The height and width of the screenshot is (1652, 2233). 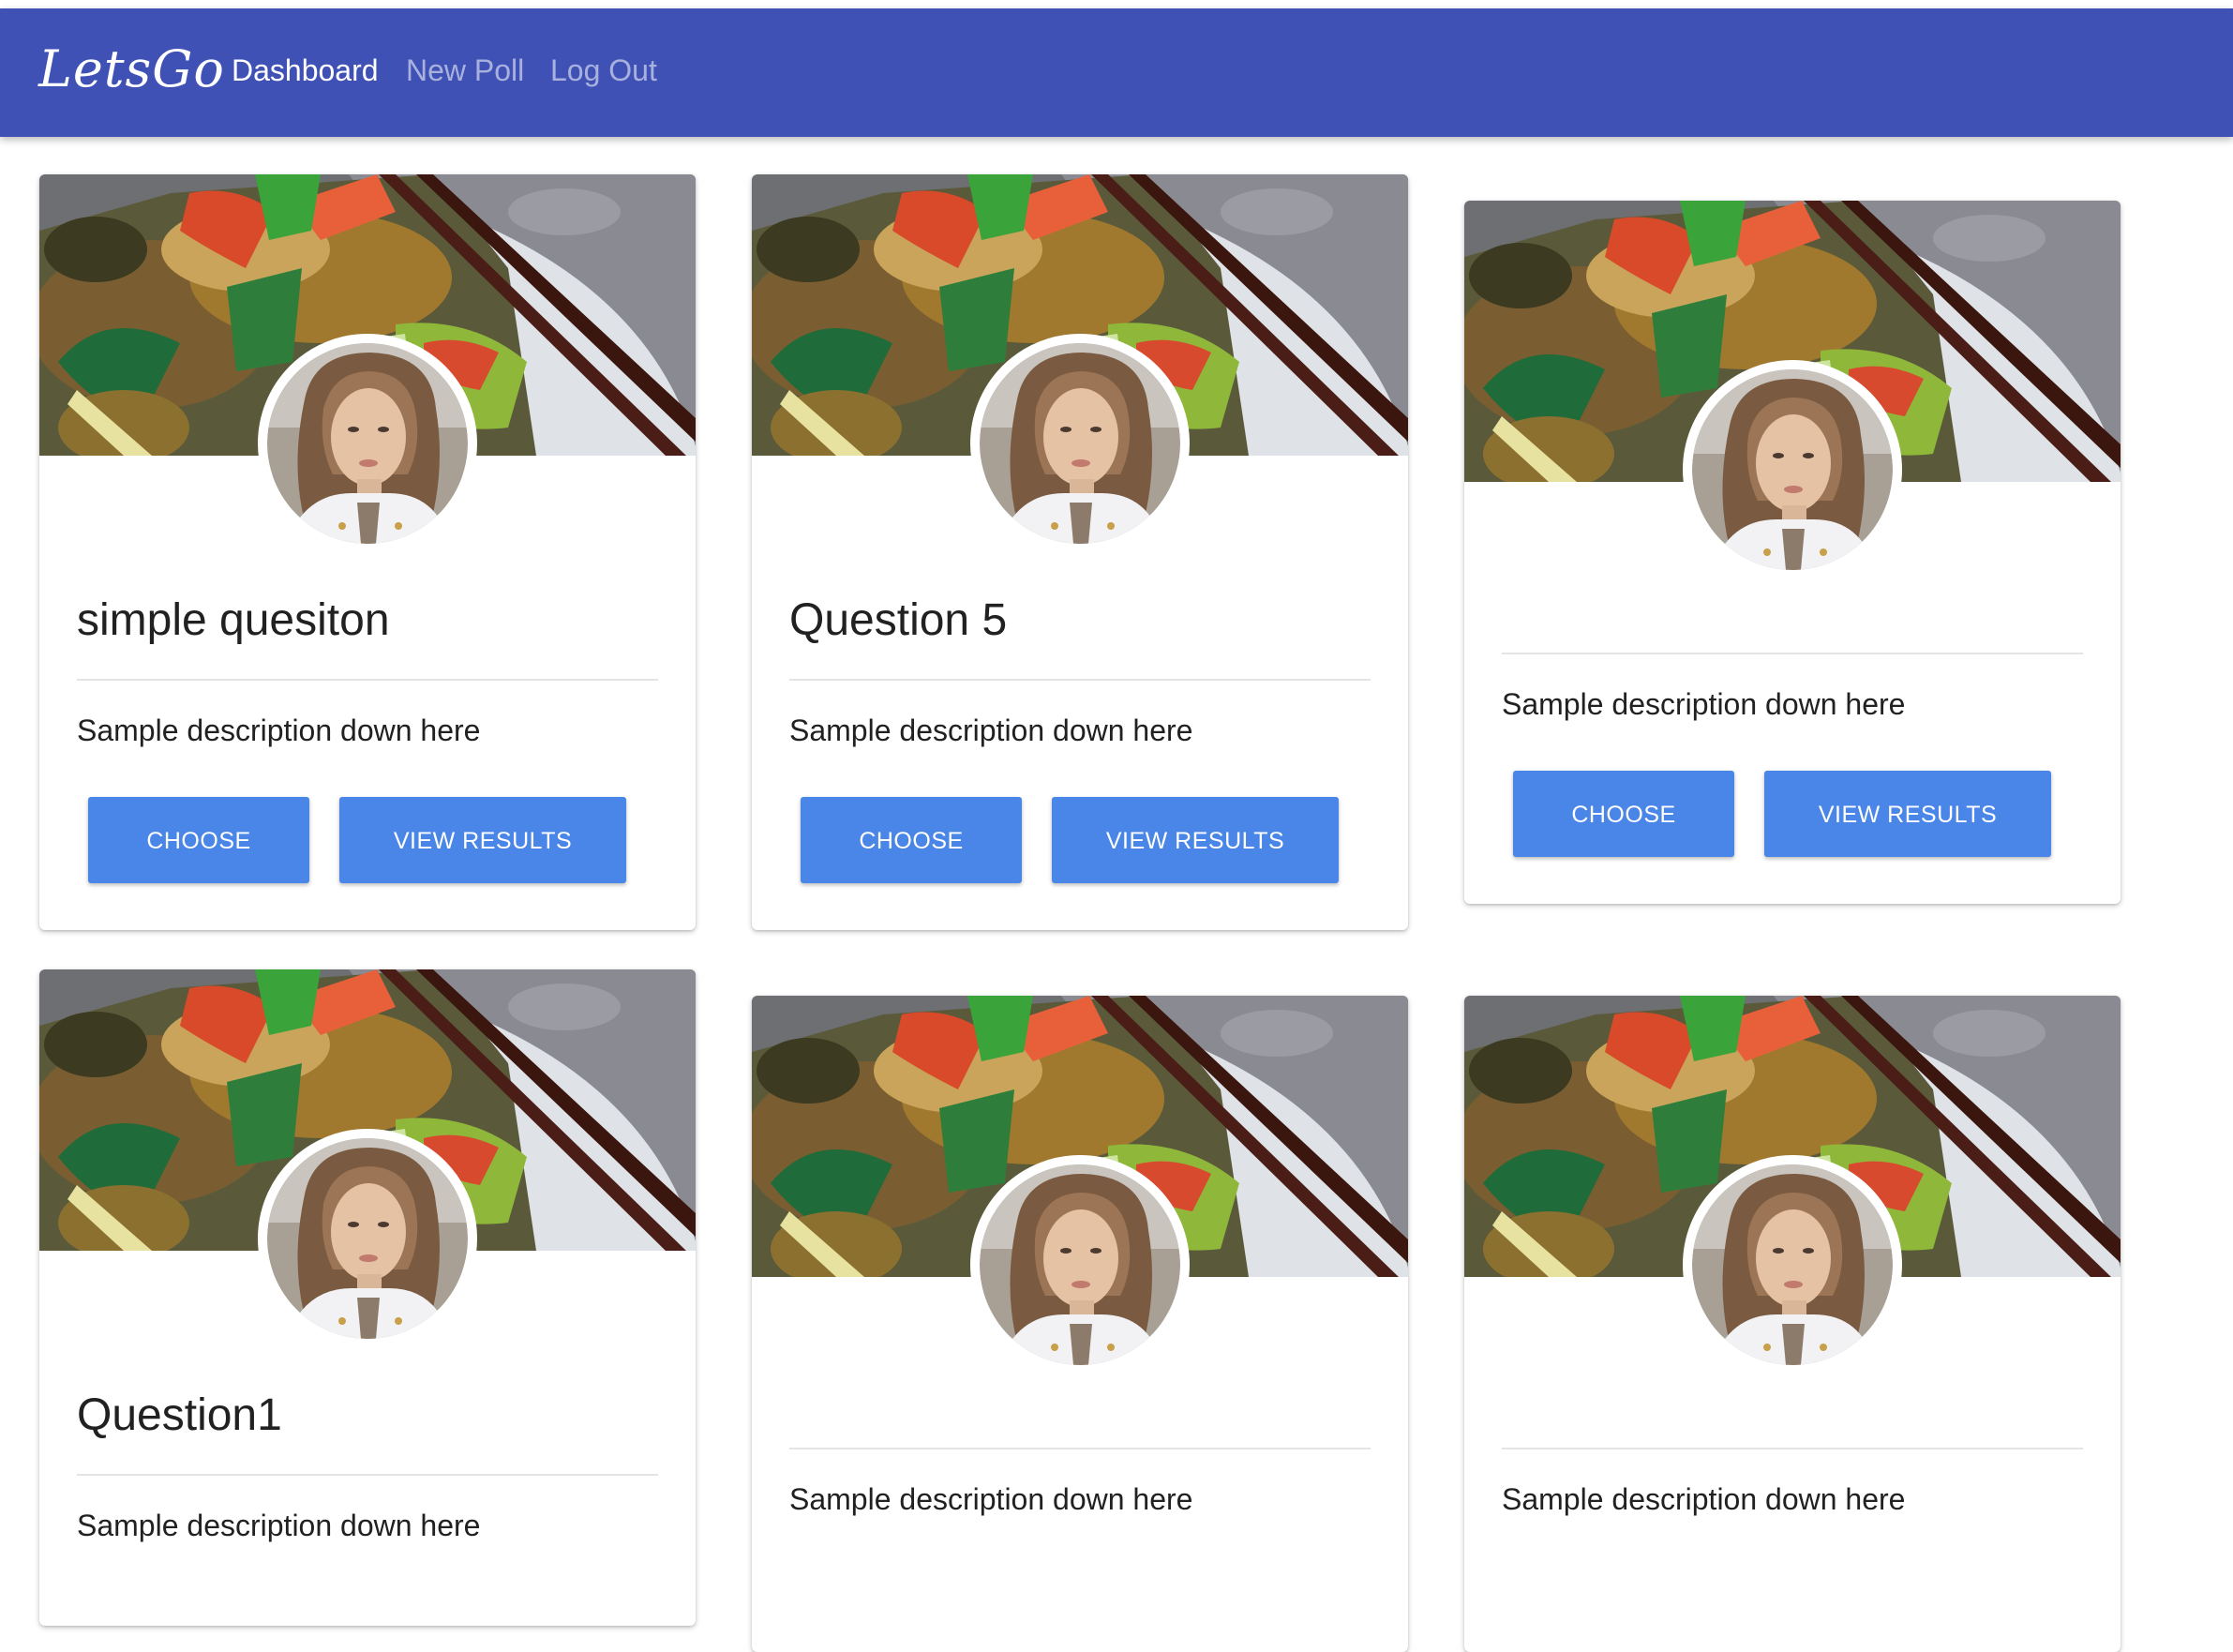 What do you see at coordinates (465, 70) in the screenshot?
I see `nav-new-poll-link: New Poll` at bounding box center [465, 70].